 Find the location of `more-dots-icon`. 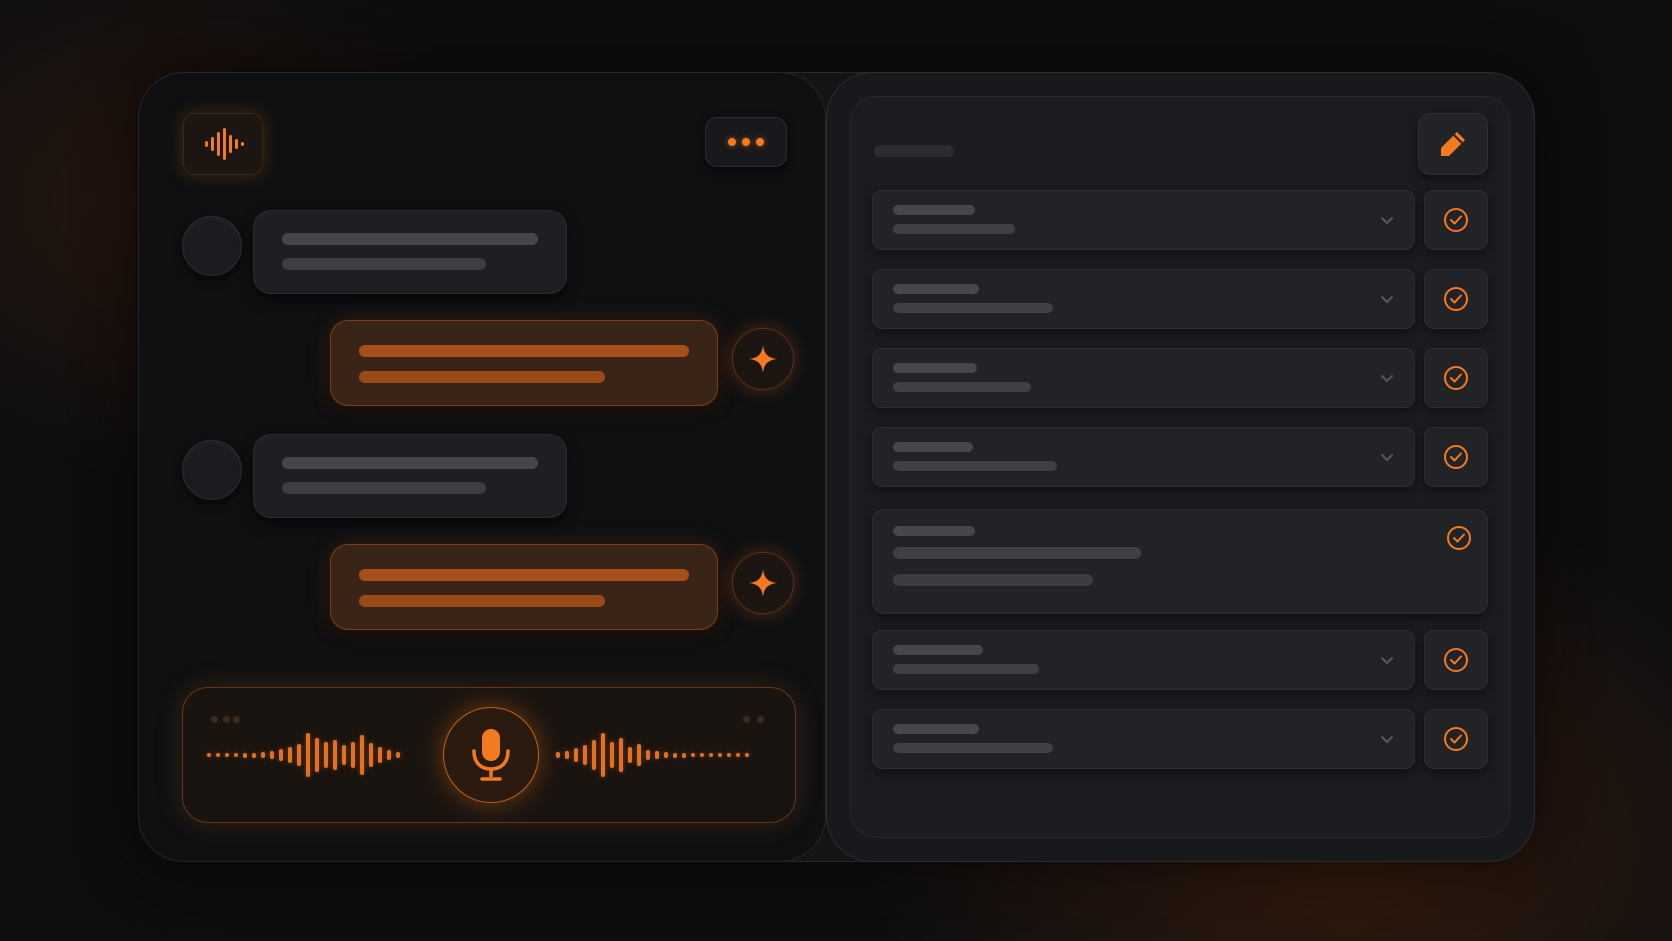

more-dots-icon is located at coordinates (732, 142).